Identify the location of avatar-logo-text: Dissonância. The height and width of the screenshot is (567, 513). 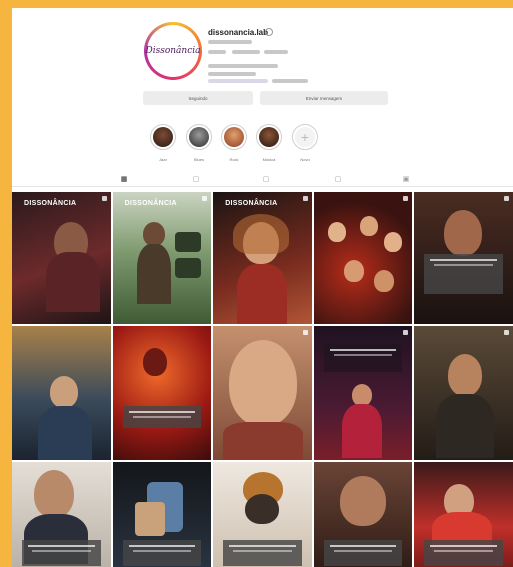
(173, 51).